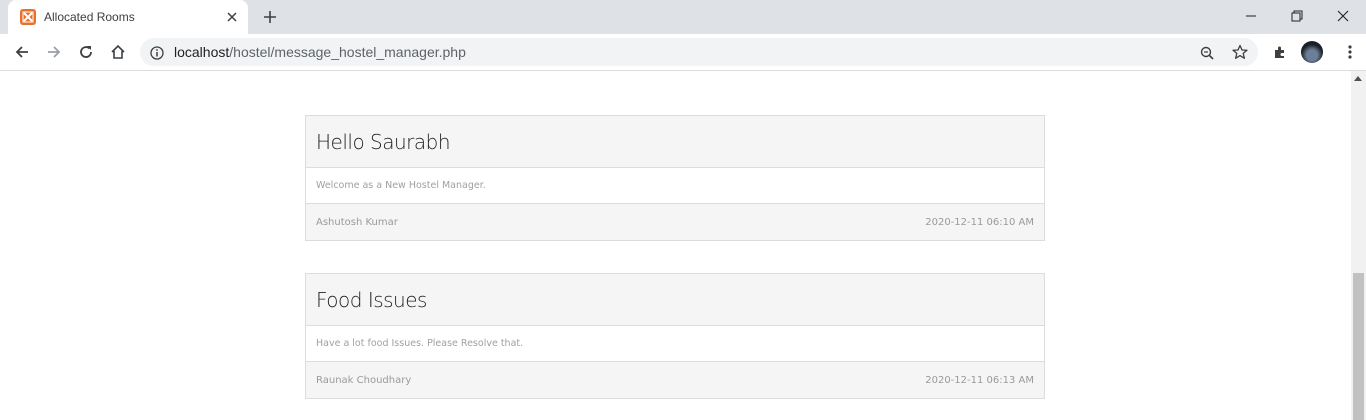  Describe the element at coordinates (401, 185) in the screenshot. I see `message-text: Welcome as a New Hostel Manager.` at that location.